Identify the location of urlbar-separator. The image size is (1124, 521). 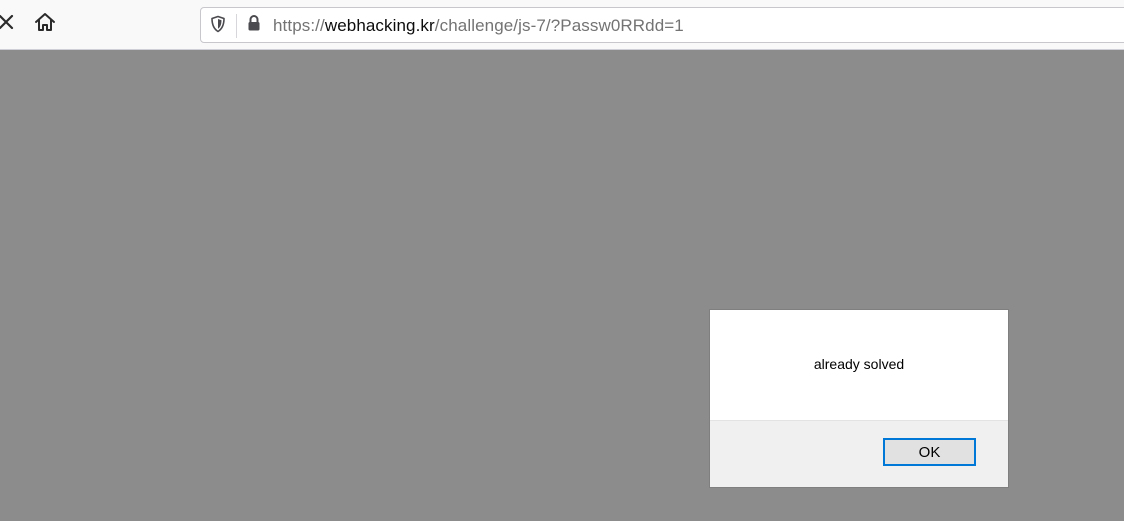
(236, 26).